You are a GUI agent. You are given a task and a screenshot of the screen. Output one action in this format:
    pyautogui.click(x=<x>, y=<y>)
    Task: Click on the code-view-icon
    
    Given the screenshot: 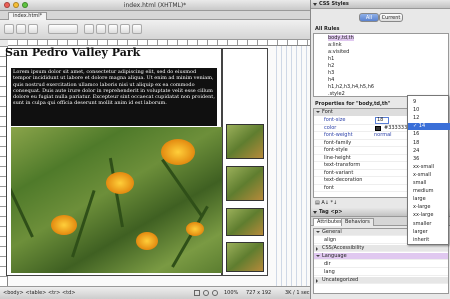 What is the action you would take?
    pyautogui.click(x=9, y=29)
    